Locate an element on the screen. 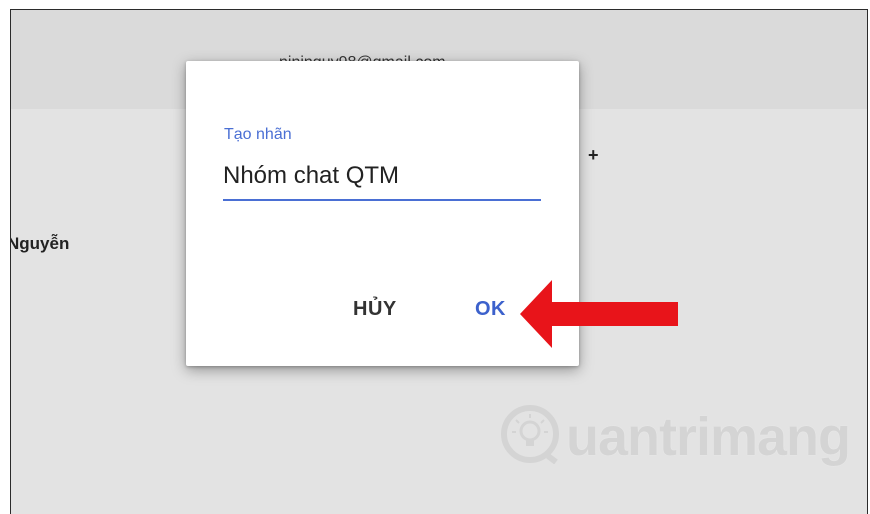 The height and width of the screenshot is (514, 870). watermark-text: uantrimang is located at coordinates (708, 437).